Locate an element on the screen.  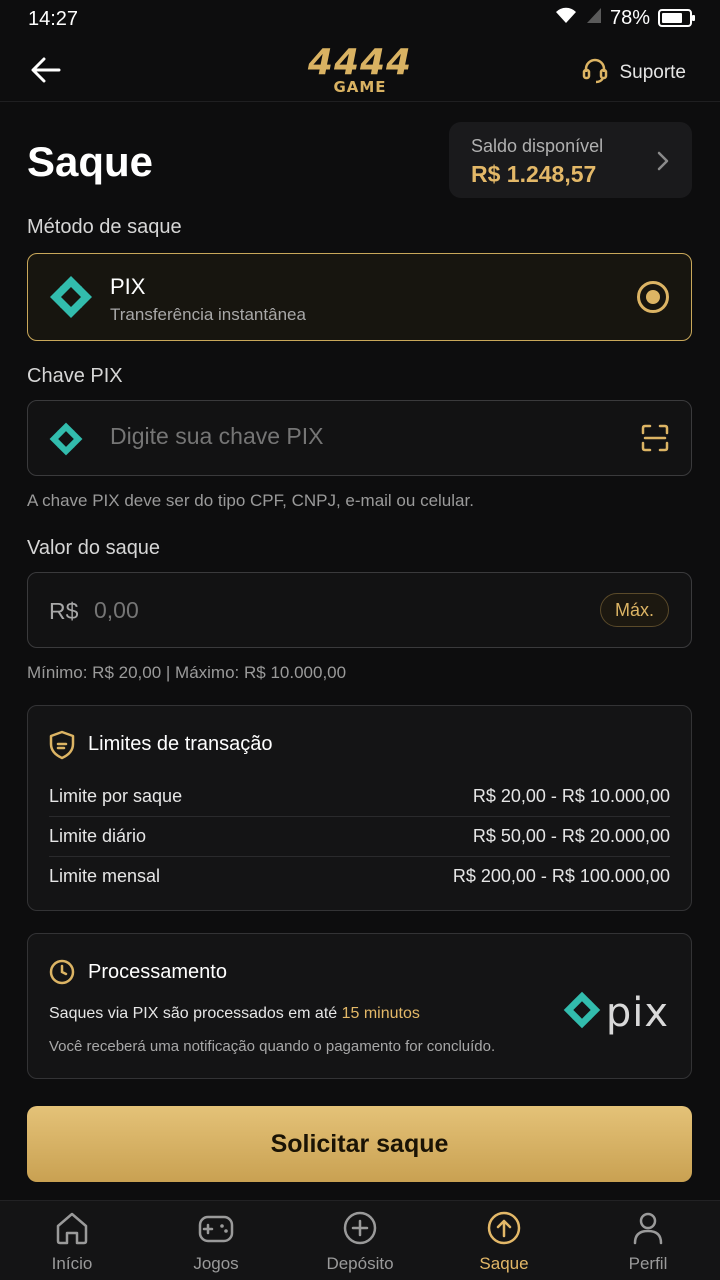
plus-circle-icon is located at coordinates (360, 1230).